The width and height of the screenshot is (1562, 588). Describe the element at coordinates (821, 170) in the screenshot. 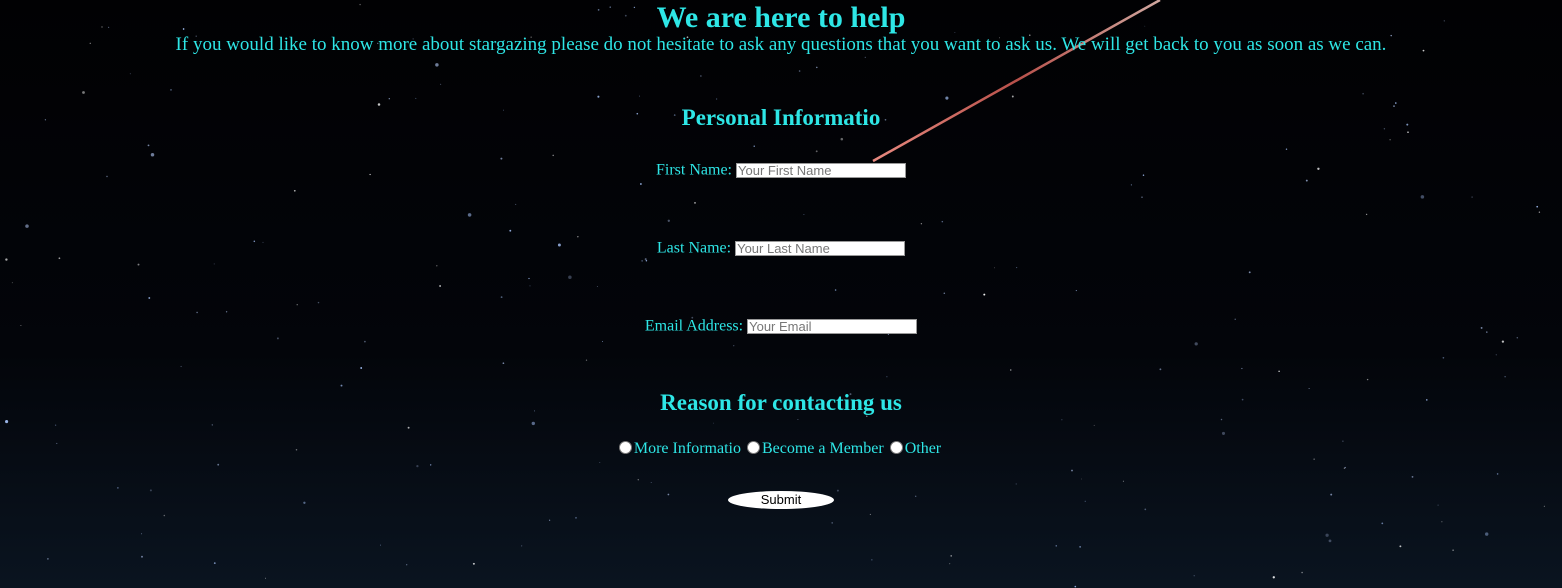

I see `first-name-input` at that location.